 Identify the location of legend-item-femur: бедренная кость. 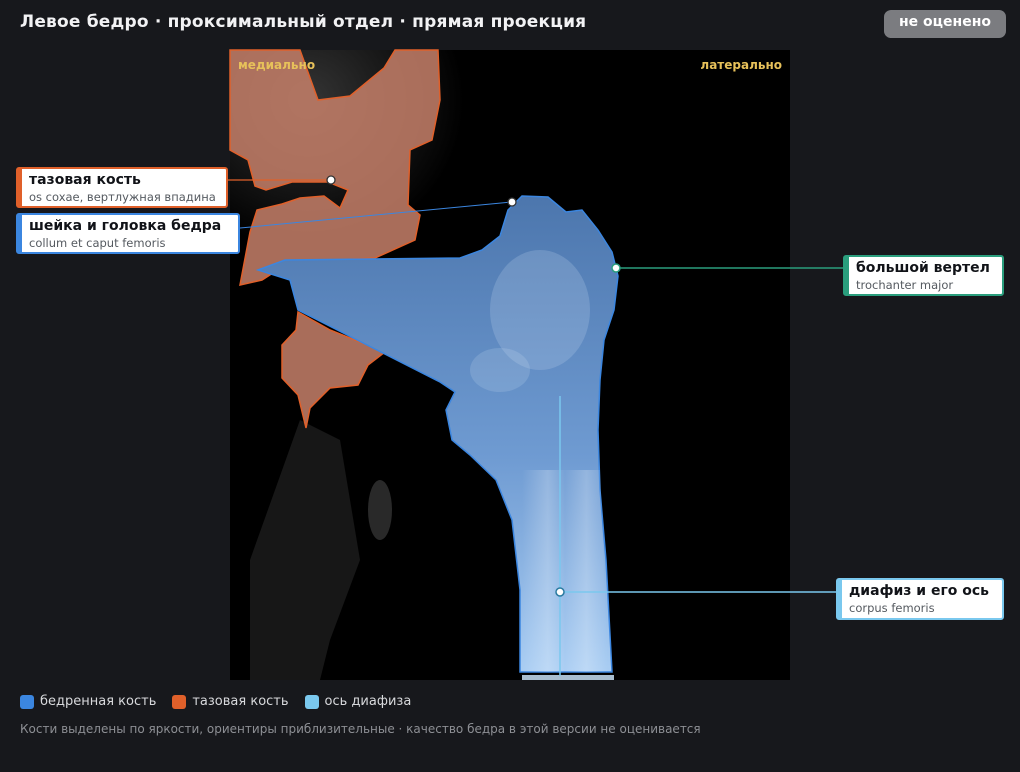
(88, 701).